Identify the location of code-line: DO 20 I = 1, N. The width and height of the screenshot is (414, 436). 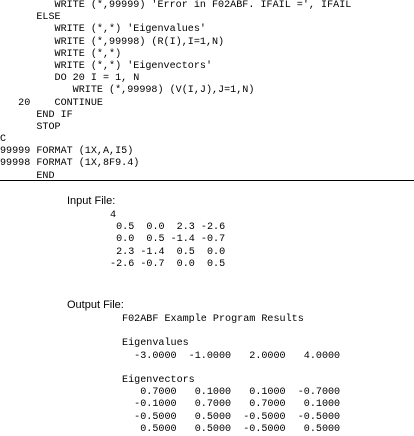
(70, 79).